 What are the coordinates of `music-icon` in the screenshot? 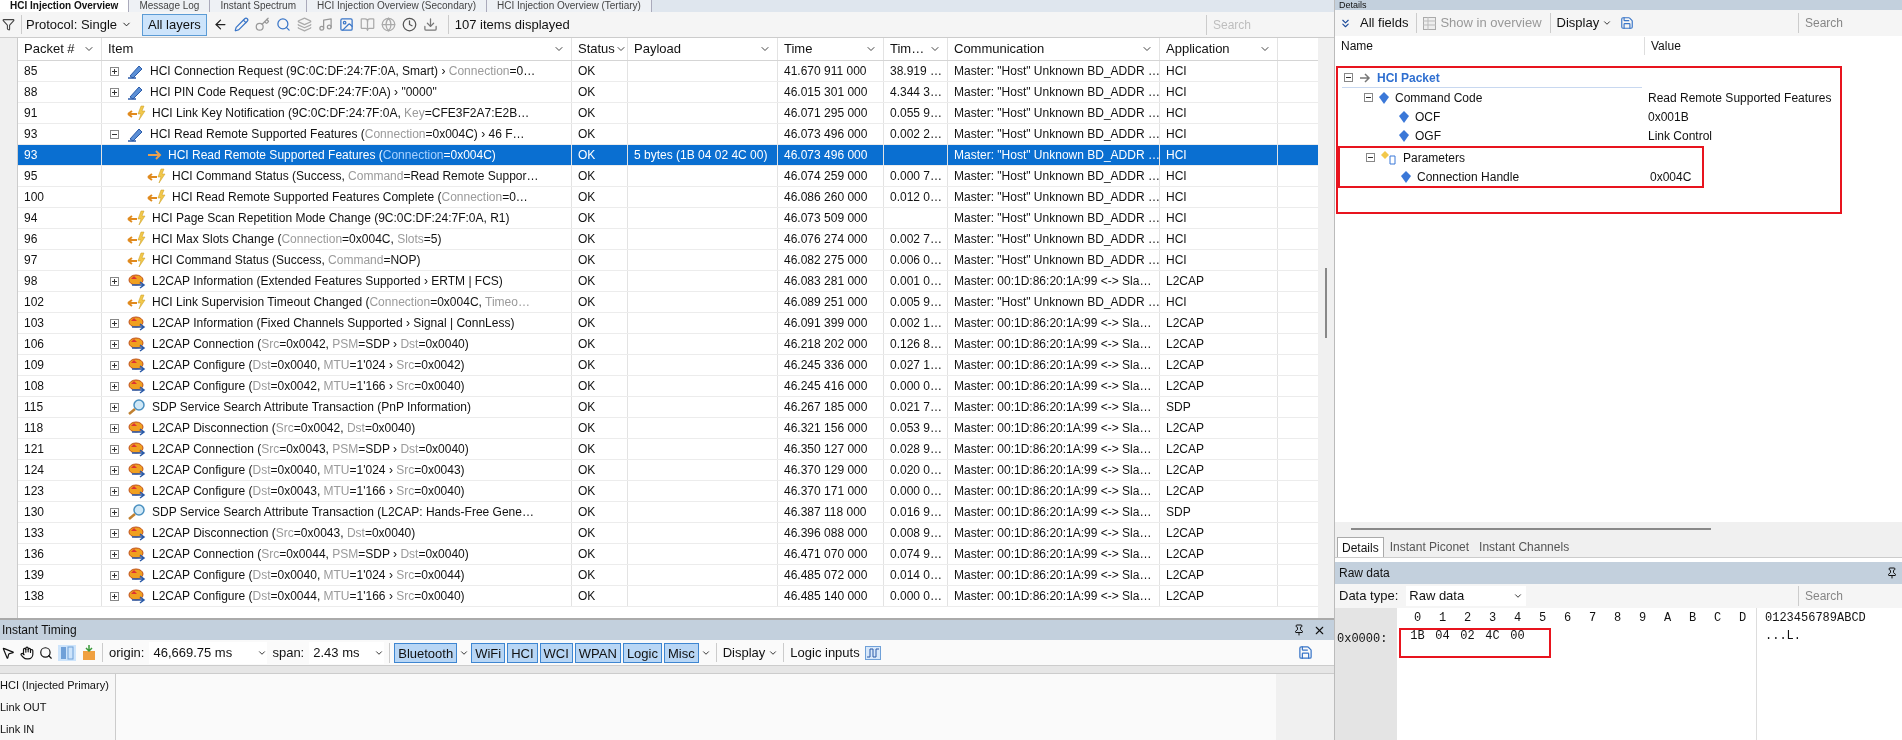 It's located at (325, 24).